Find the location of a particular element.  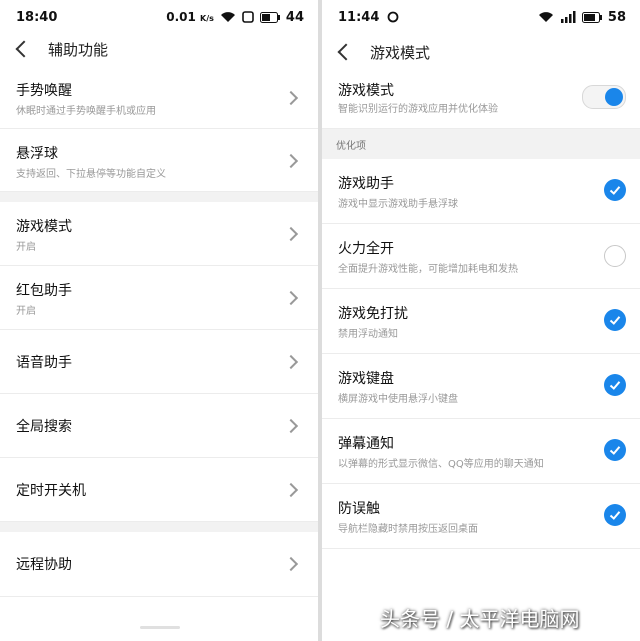

status-time: 18:40 is located at coordinates (37, 17).